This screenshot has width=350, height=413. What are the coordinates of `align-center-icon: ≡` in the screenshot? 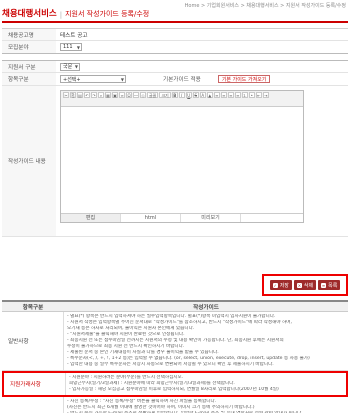 It's located at (223, 95).